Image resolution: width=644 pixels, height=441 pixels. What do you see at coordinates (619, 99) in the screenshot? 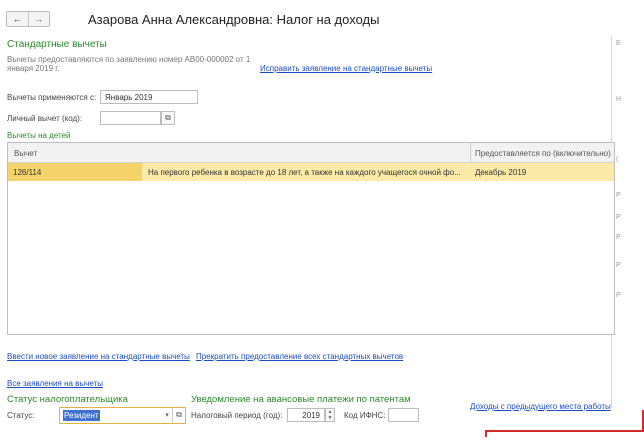
I see `right-edge-mark: Н` at bounding box center [619, 99].